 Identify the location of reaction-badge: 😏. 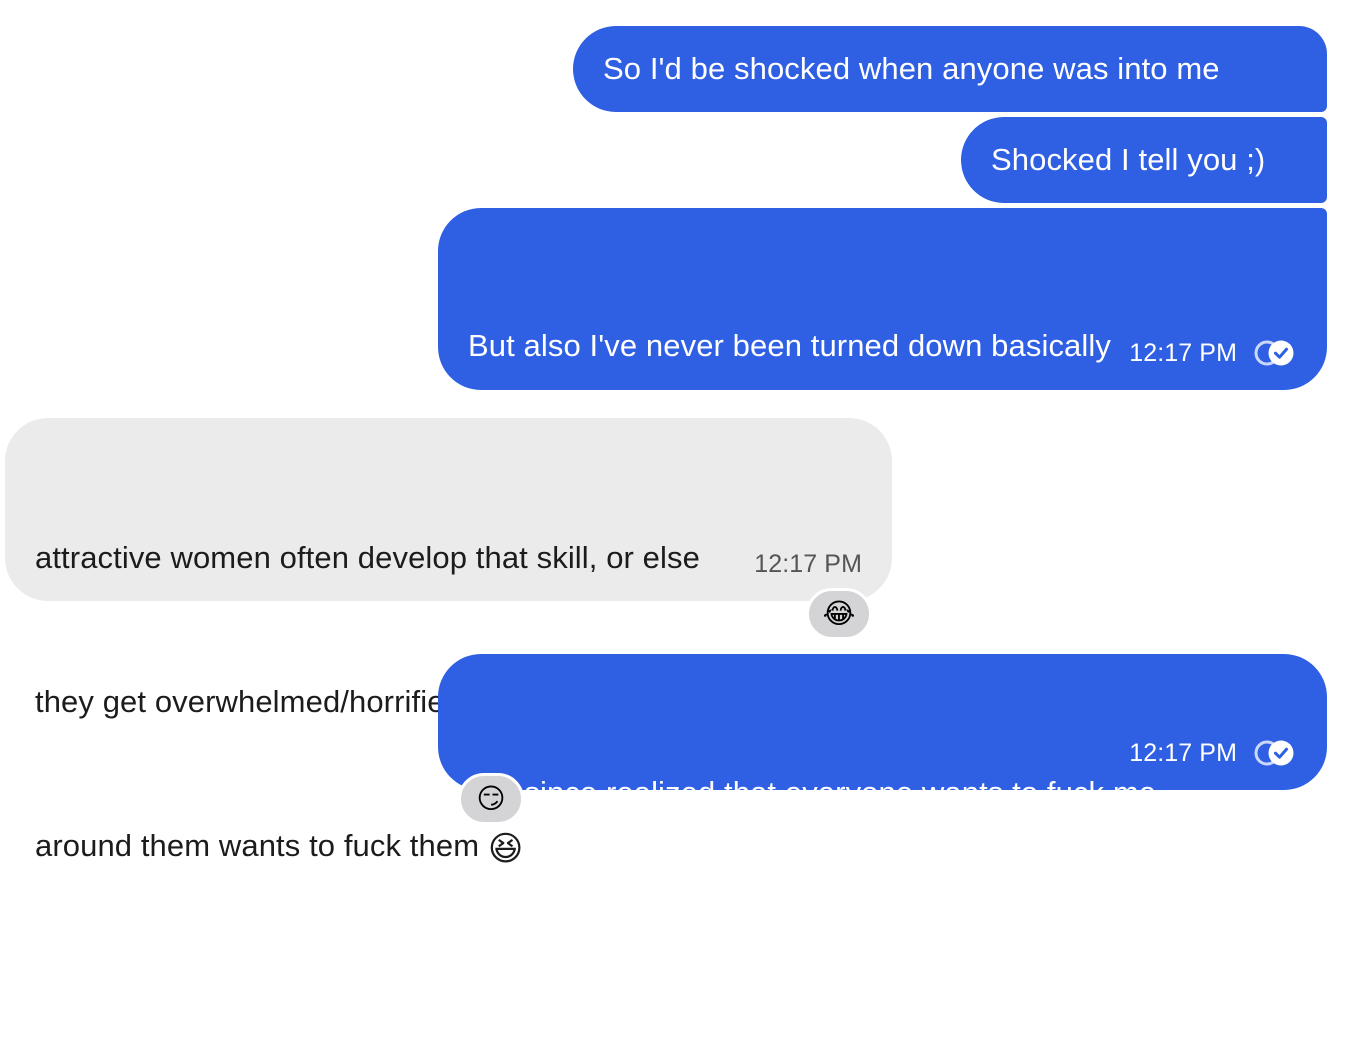
(491, 799).